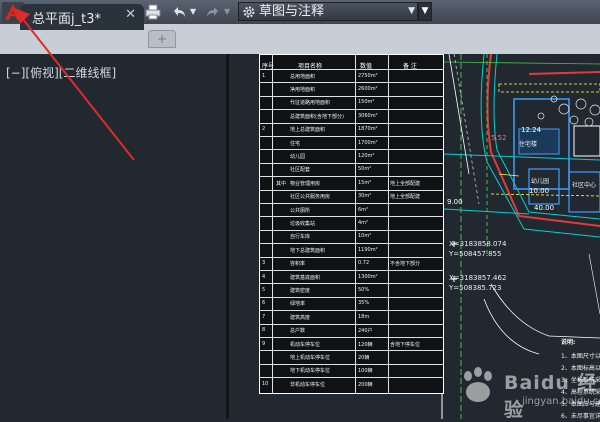  What do you see at coordinates (263, 76) in the screenshot?
I see `table-cell: 1` at bounding box center [263, 76].